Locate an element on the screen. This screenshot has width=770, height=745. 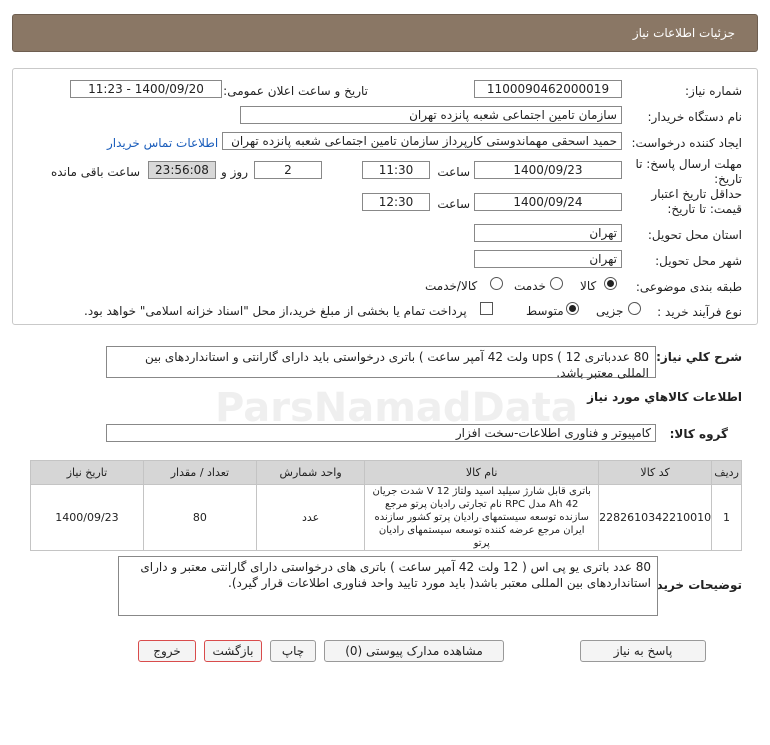
reply-button: پاسخ به نیاز is located at coordinates (643, 651).